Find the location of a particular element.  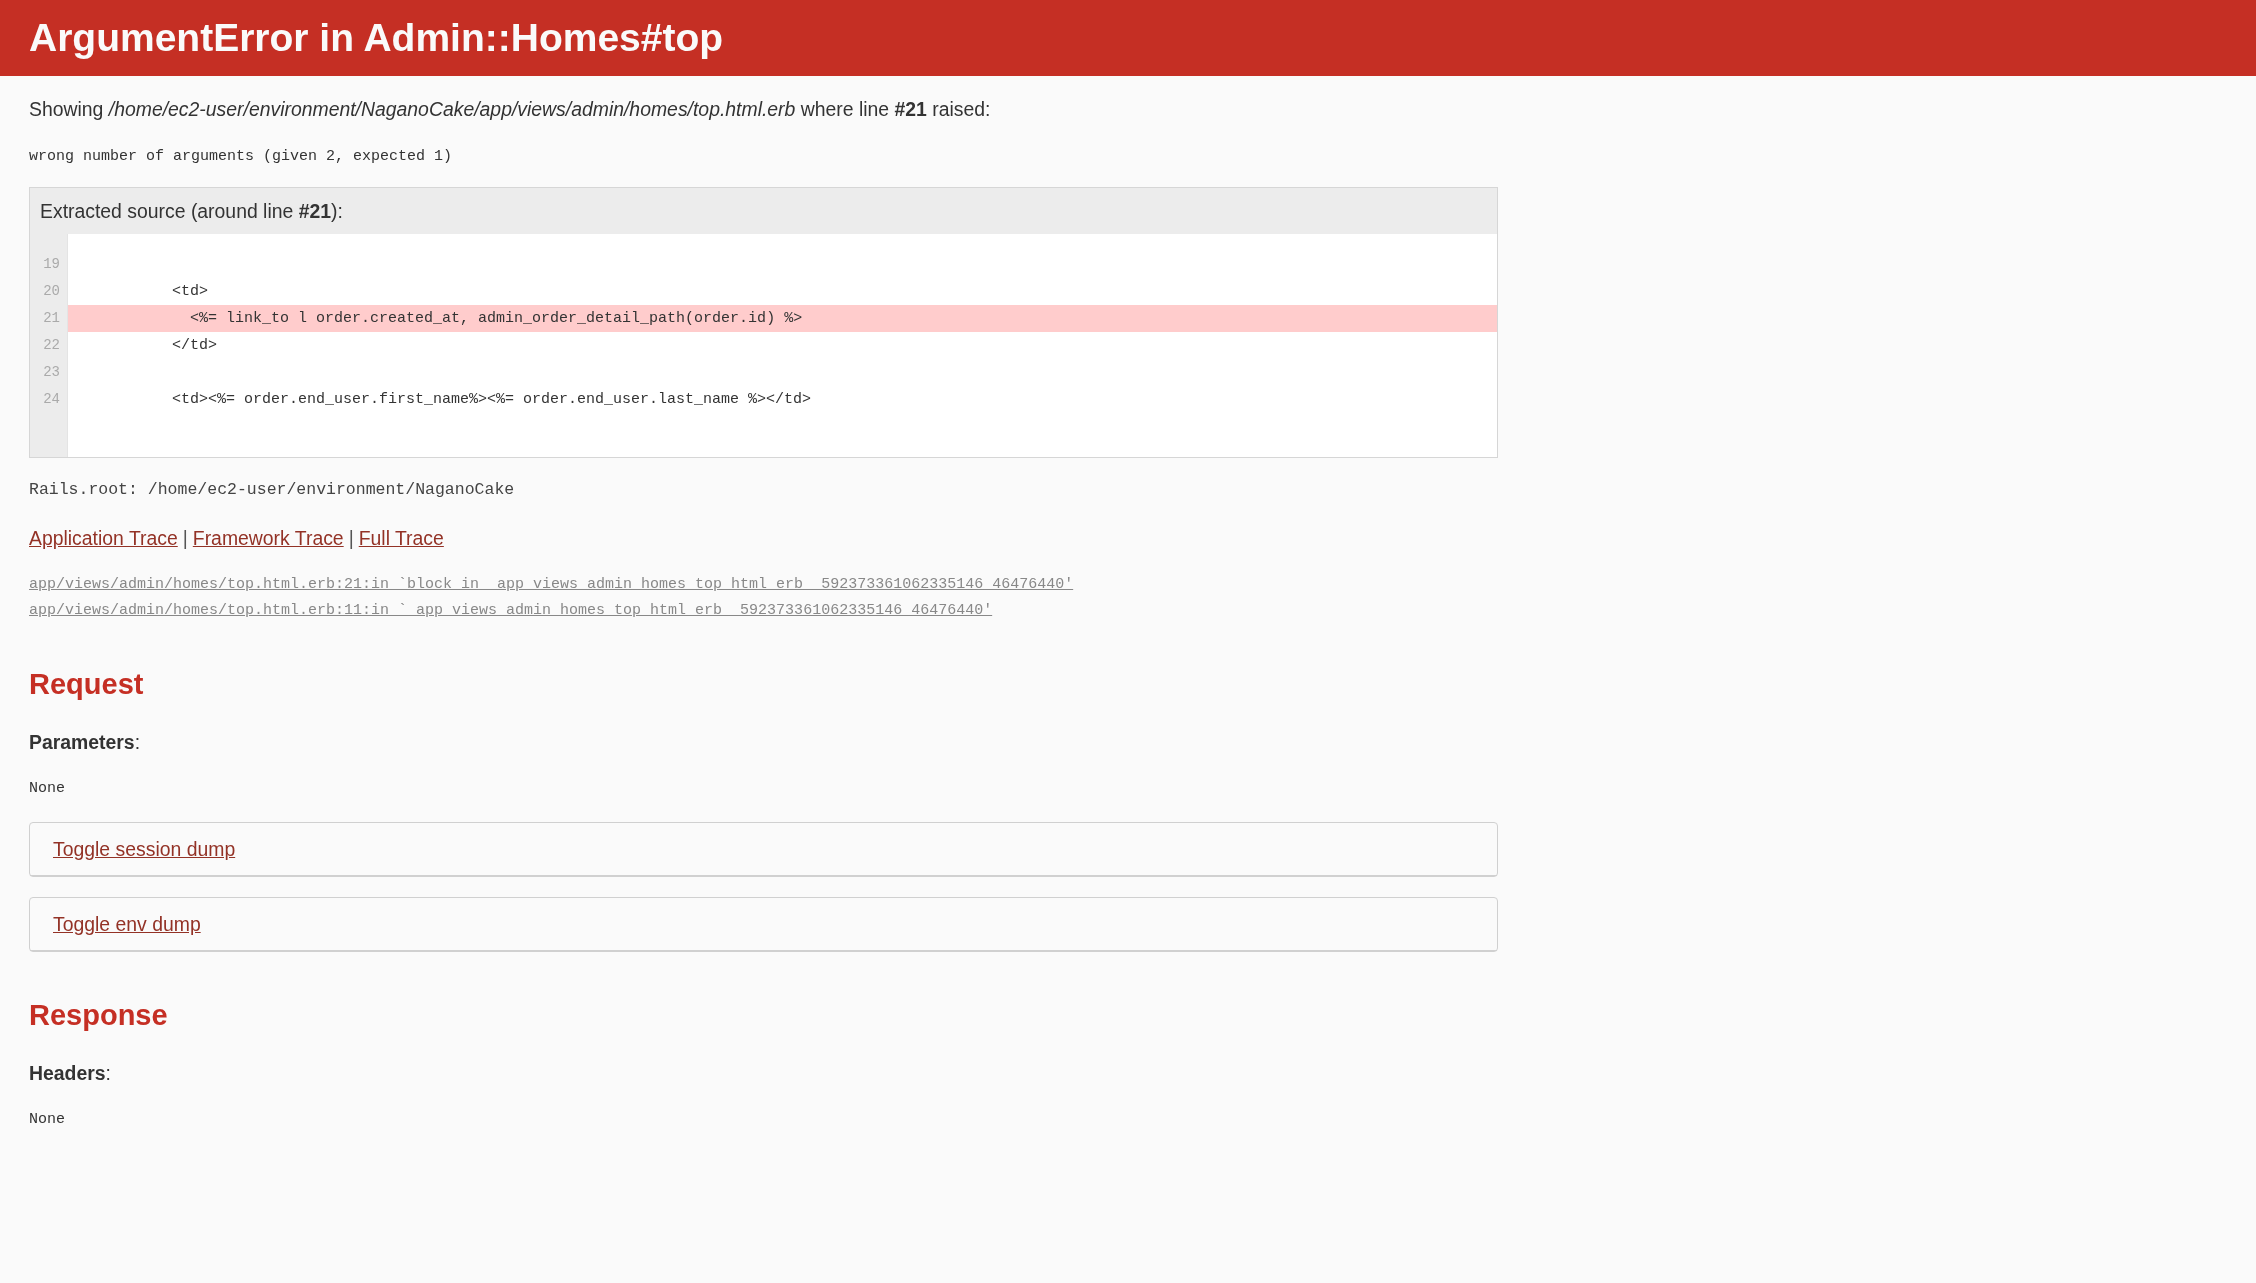

line-number: 23 is located at coordinates (51, 372).